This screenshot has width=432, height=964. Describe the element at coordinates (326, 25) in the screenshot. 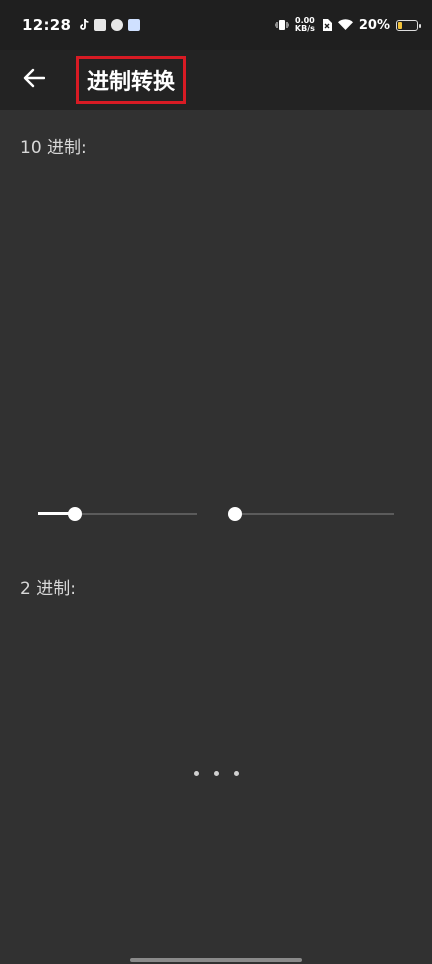

I see `no-sim-icon` at that location.